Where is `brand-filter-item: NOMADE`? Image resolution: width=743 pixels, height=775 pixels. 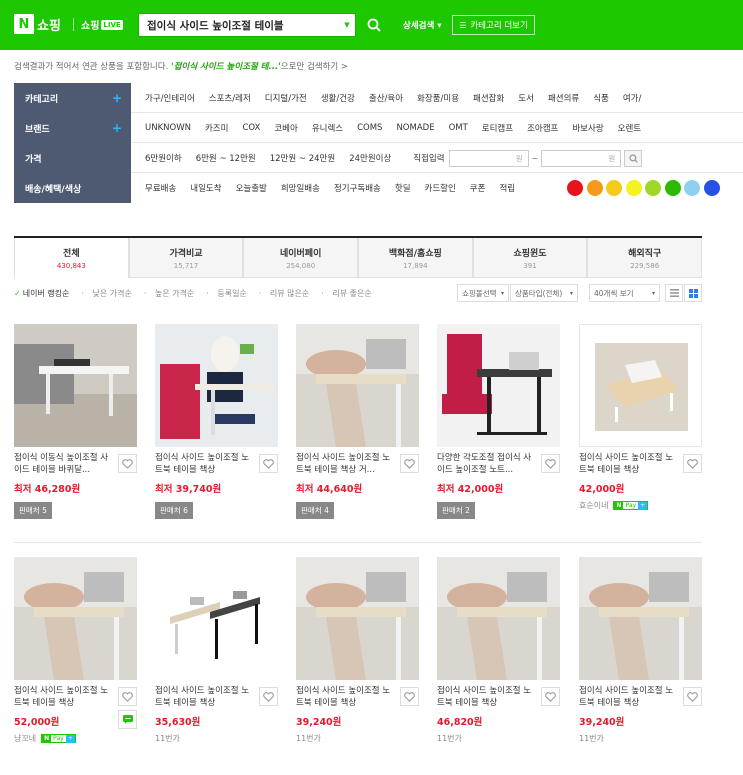
brand-filter-item: NOMADE is located at coordinates (415, 128).